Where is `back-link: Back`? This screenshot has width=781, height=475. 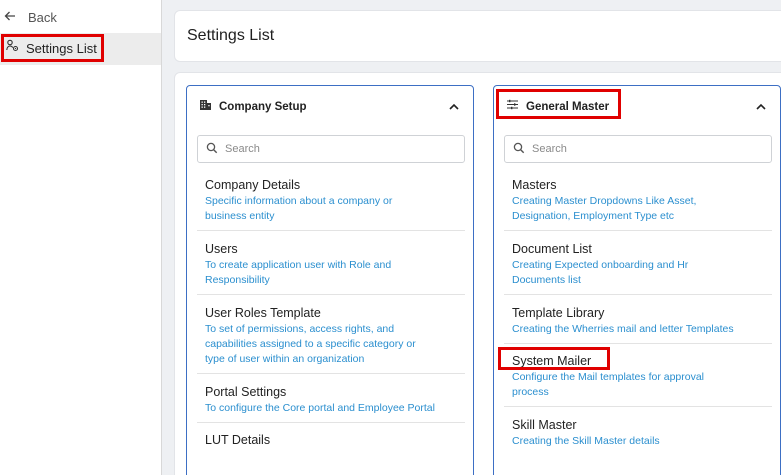
back-link: Back is located at coordinates (30, 17).